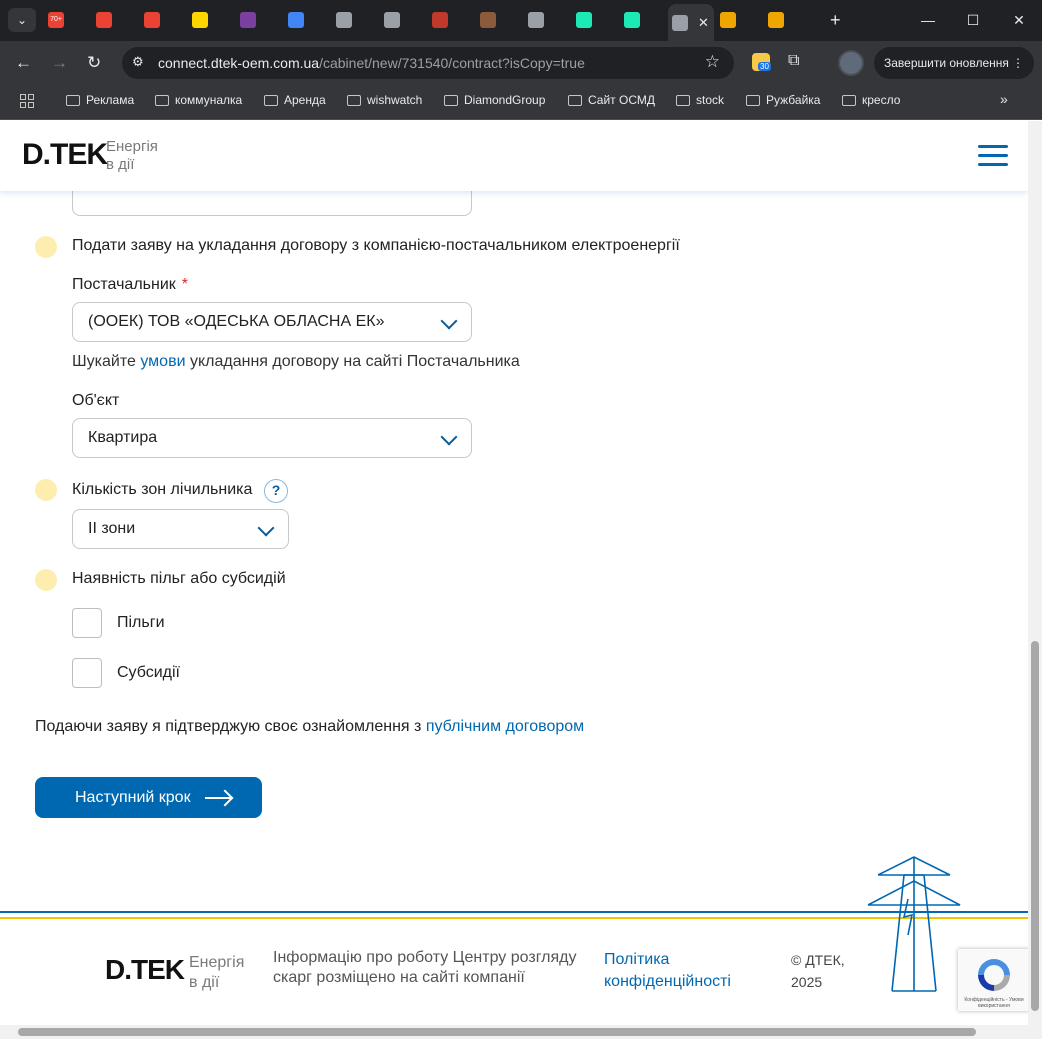  I want to click on maximize-button: ☐, so click(973, 20).